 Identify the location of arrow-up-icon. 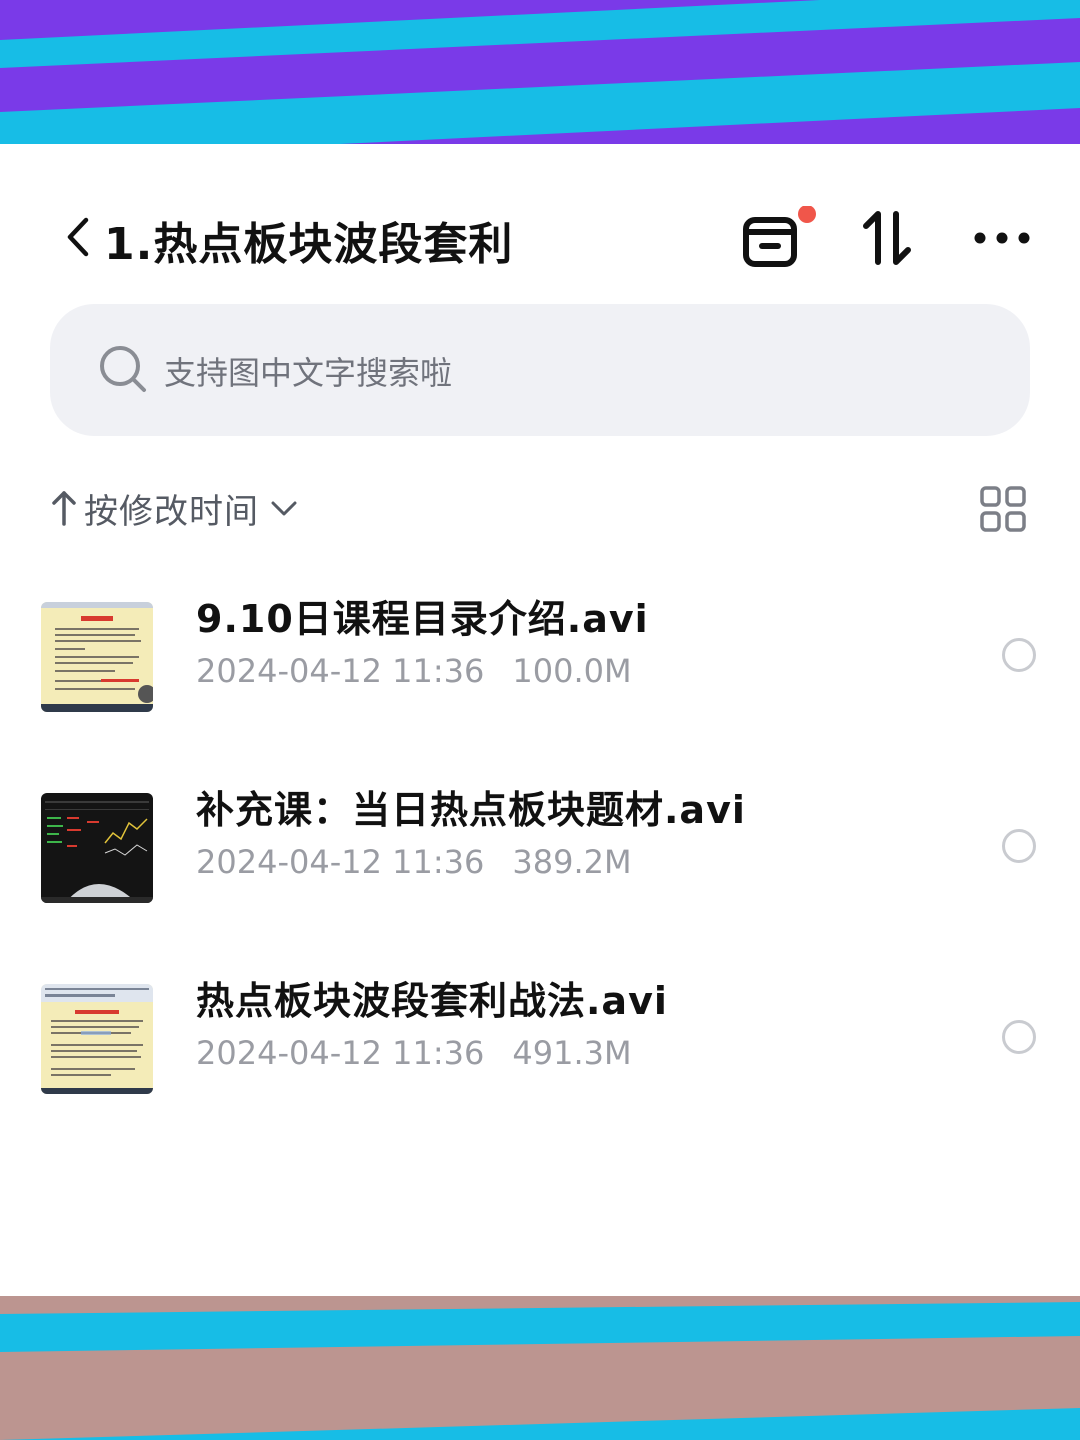
(64, 508).